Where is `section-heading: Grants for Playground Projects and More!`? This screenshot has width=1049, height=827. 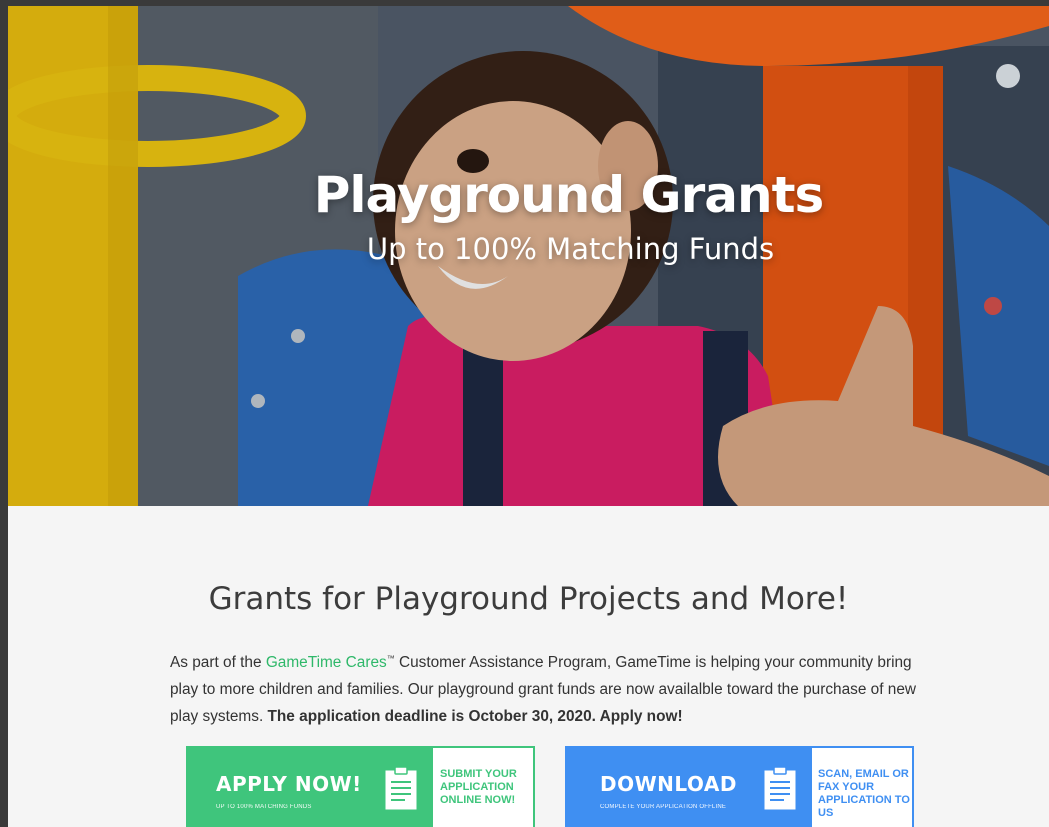
section-heading: Grants for Playground Projects and More! is located at coordinates (528, 599).